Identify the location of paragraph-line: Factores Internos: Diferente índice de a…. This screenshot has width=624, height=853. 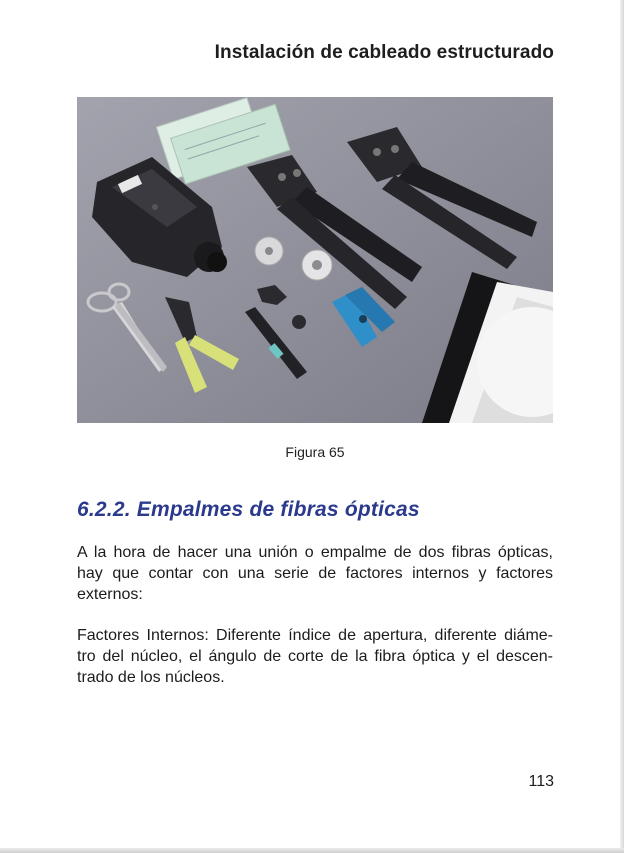
(315, 635).